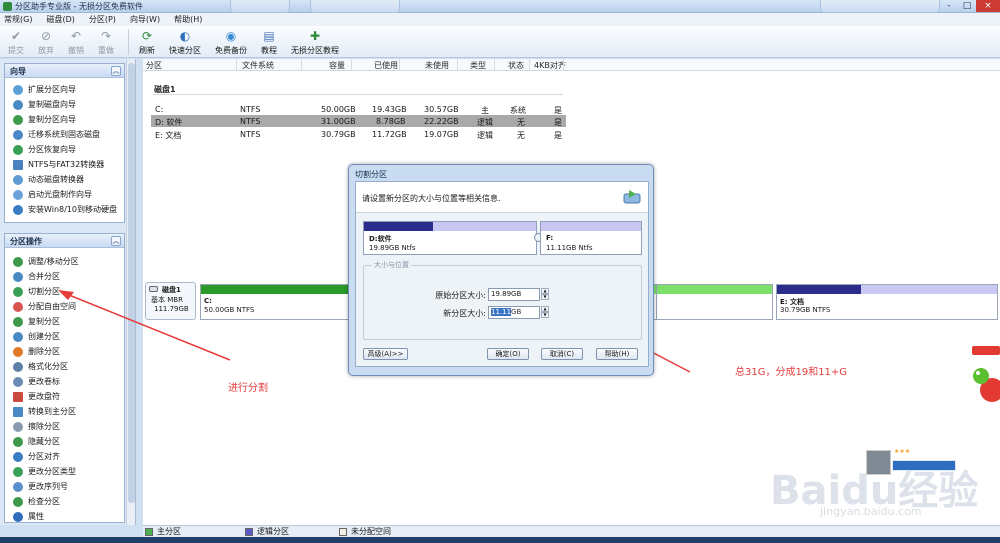  What do you see at coordinates (371, 174) in the screenshot?
I see `dialog-title: 切割分区` at bounding box center [371, 174].